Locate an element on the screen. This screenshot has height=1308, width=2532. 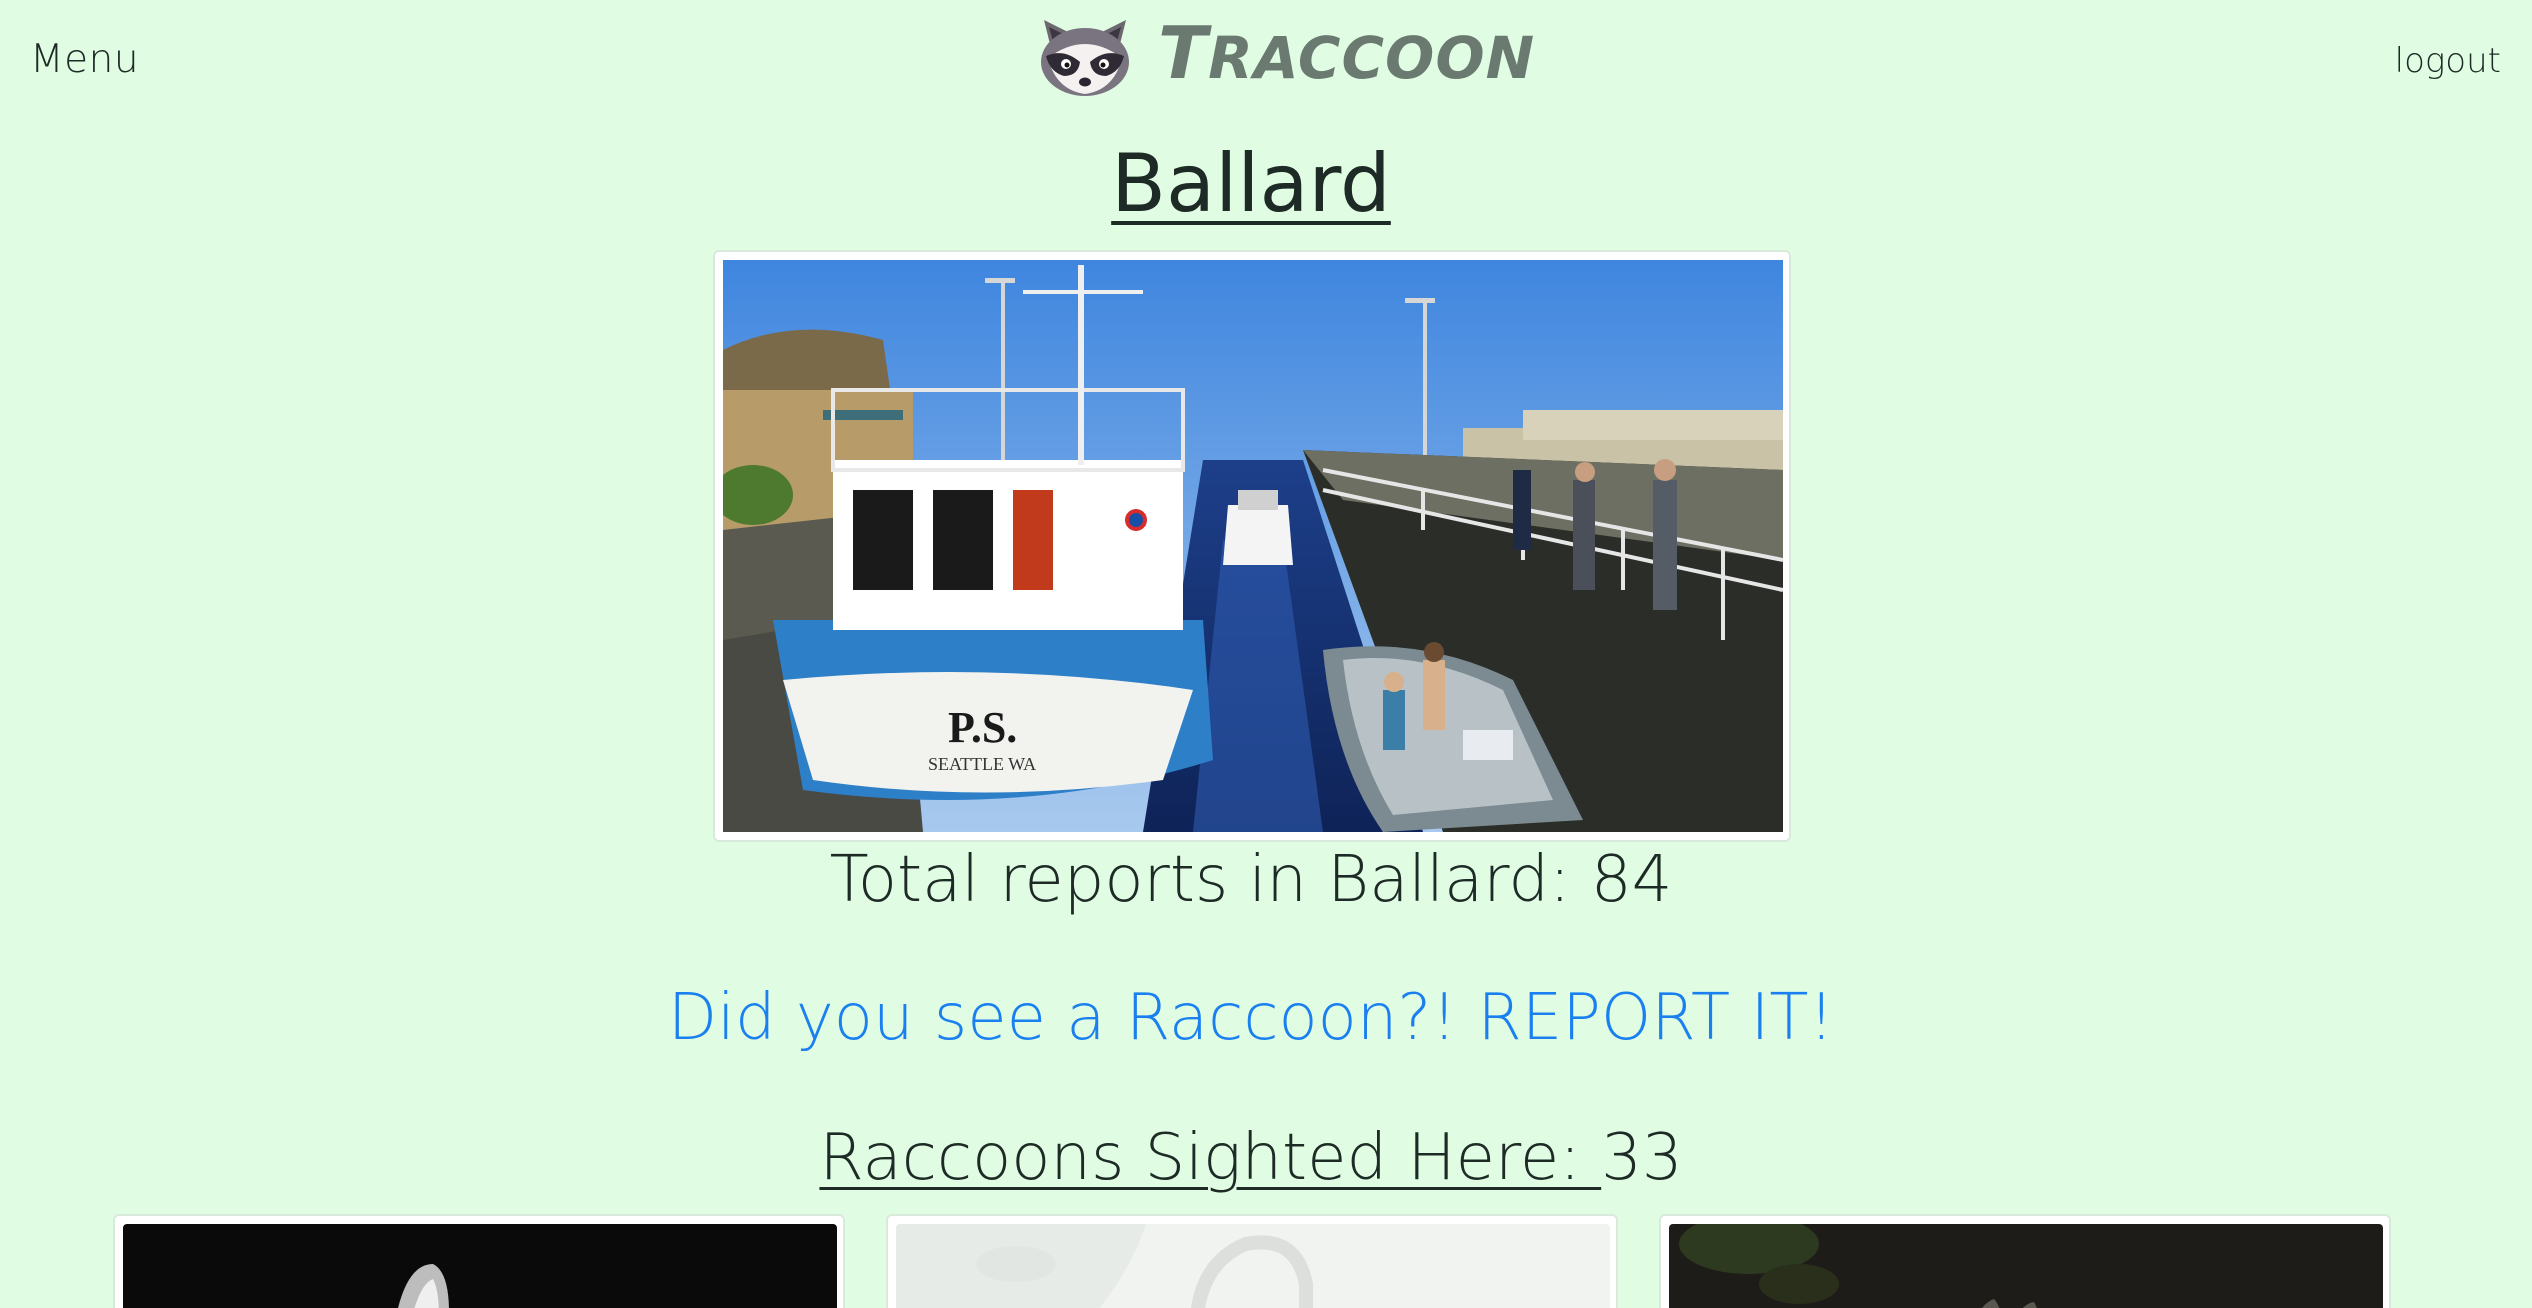
boat-hull-subtext: SEATTLE WA is located at coordinates (982, 764).